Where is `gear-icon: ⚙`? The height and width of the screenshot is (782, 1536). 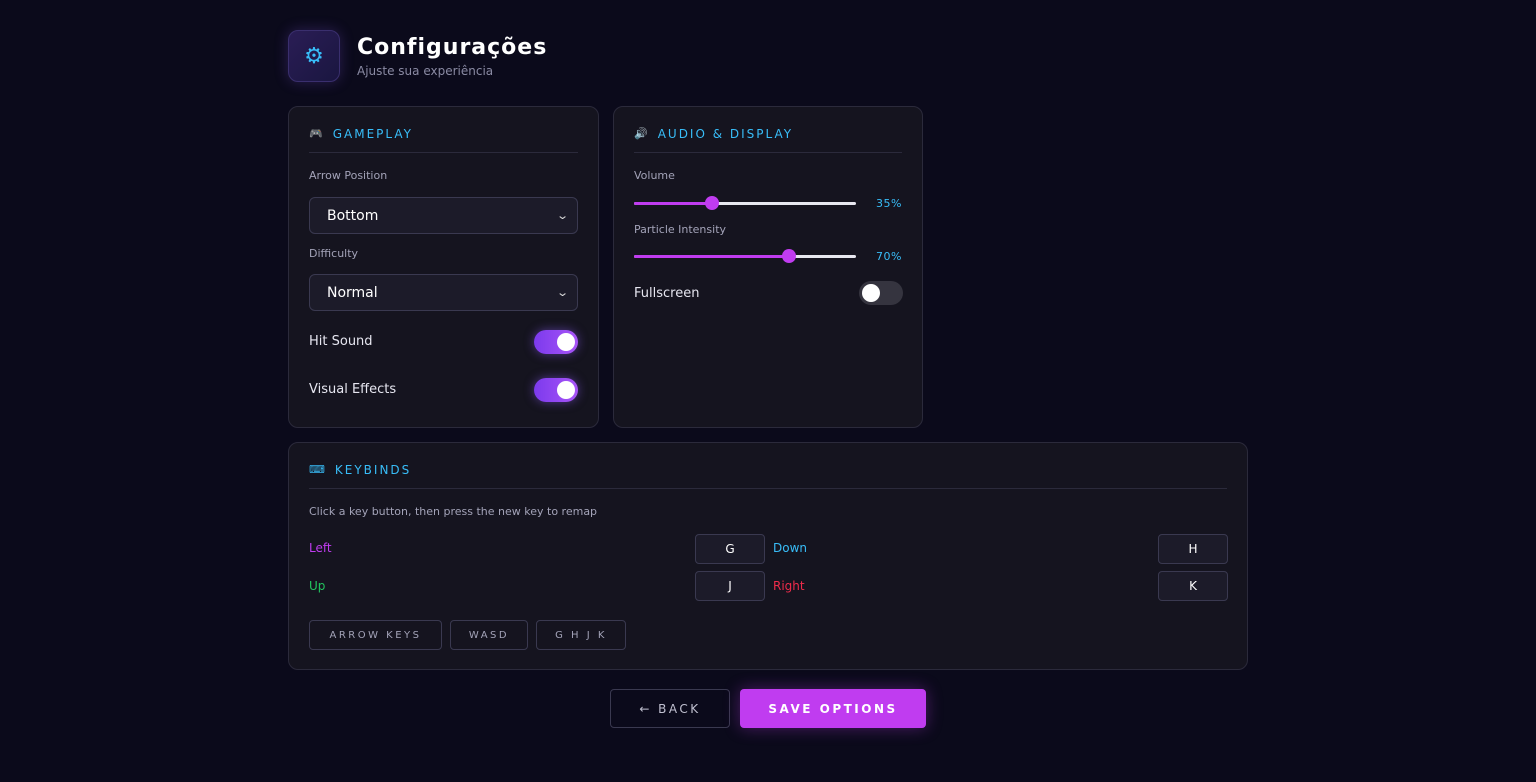
gear-icon: ⚙ is located at coordinates (314, 56).